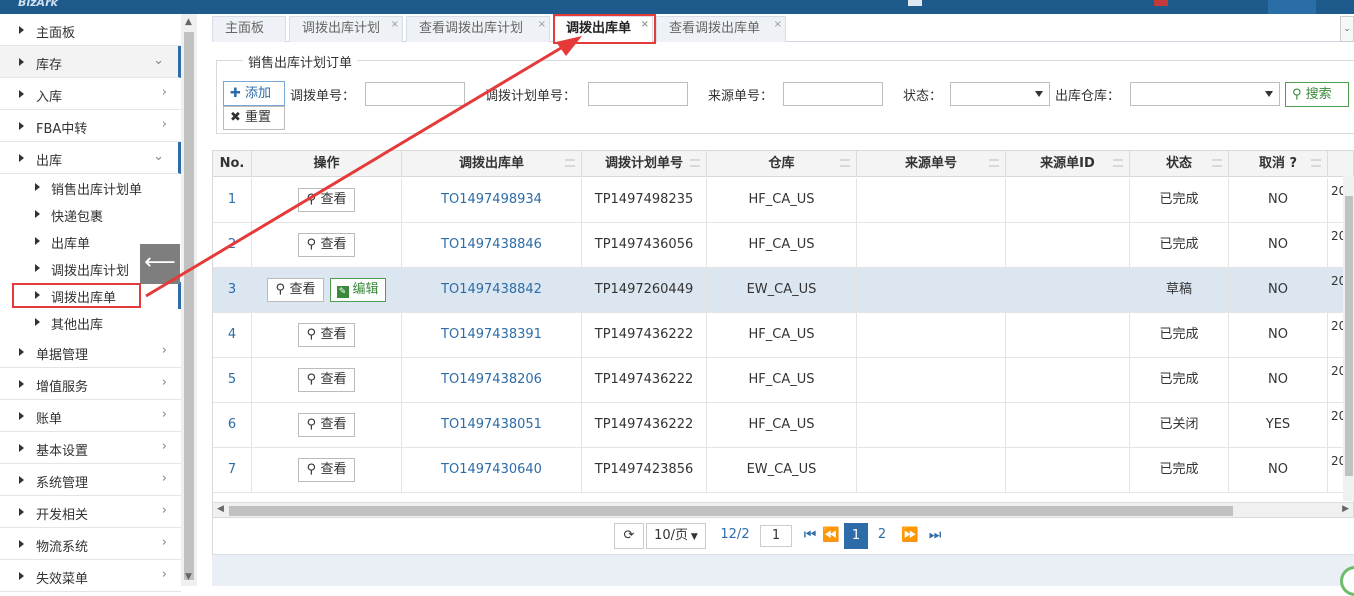  What do you see at coordinates (492, 290) in the screenshot?
I see `transfer-order-link: TO1497438842` at bounding box center [492, 290].